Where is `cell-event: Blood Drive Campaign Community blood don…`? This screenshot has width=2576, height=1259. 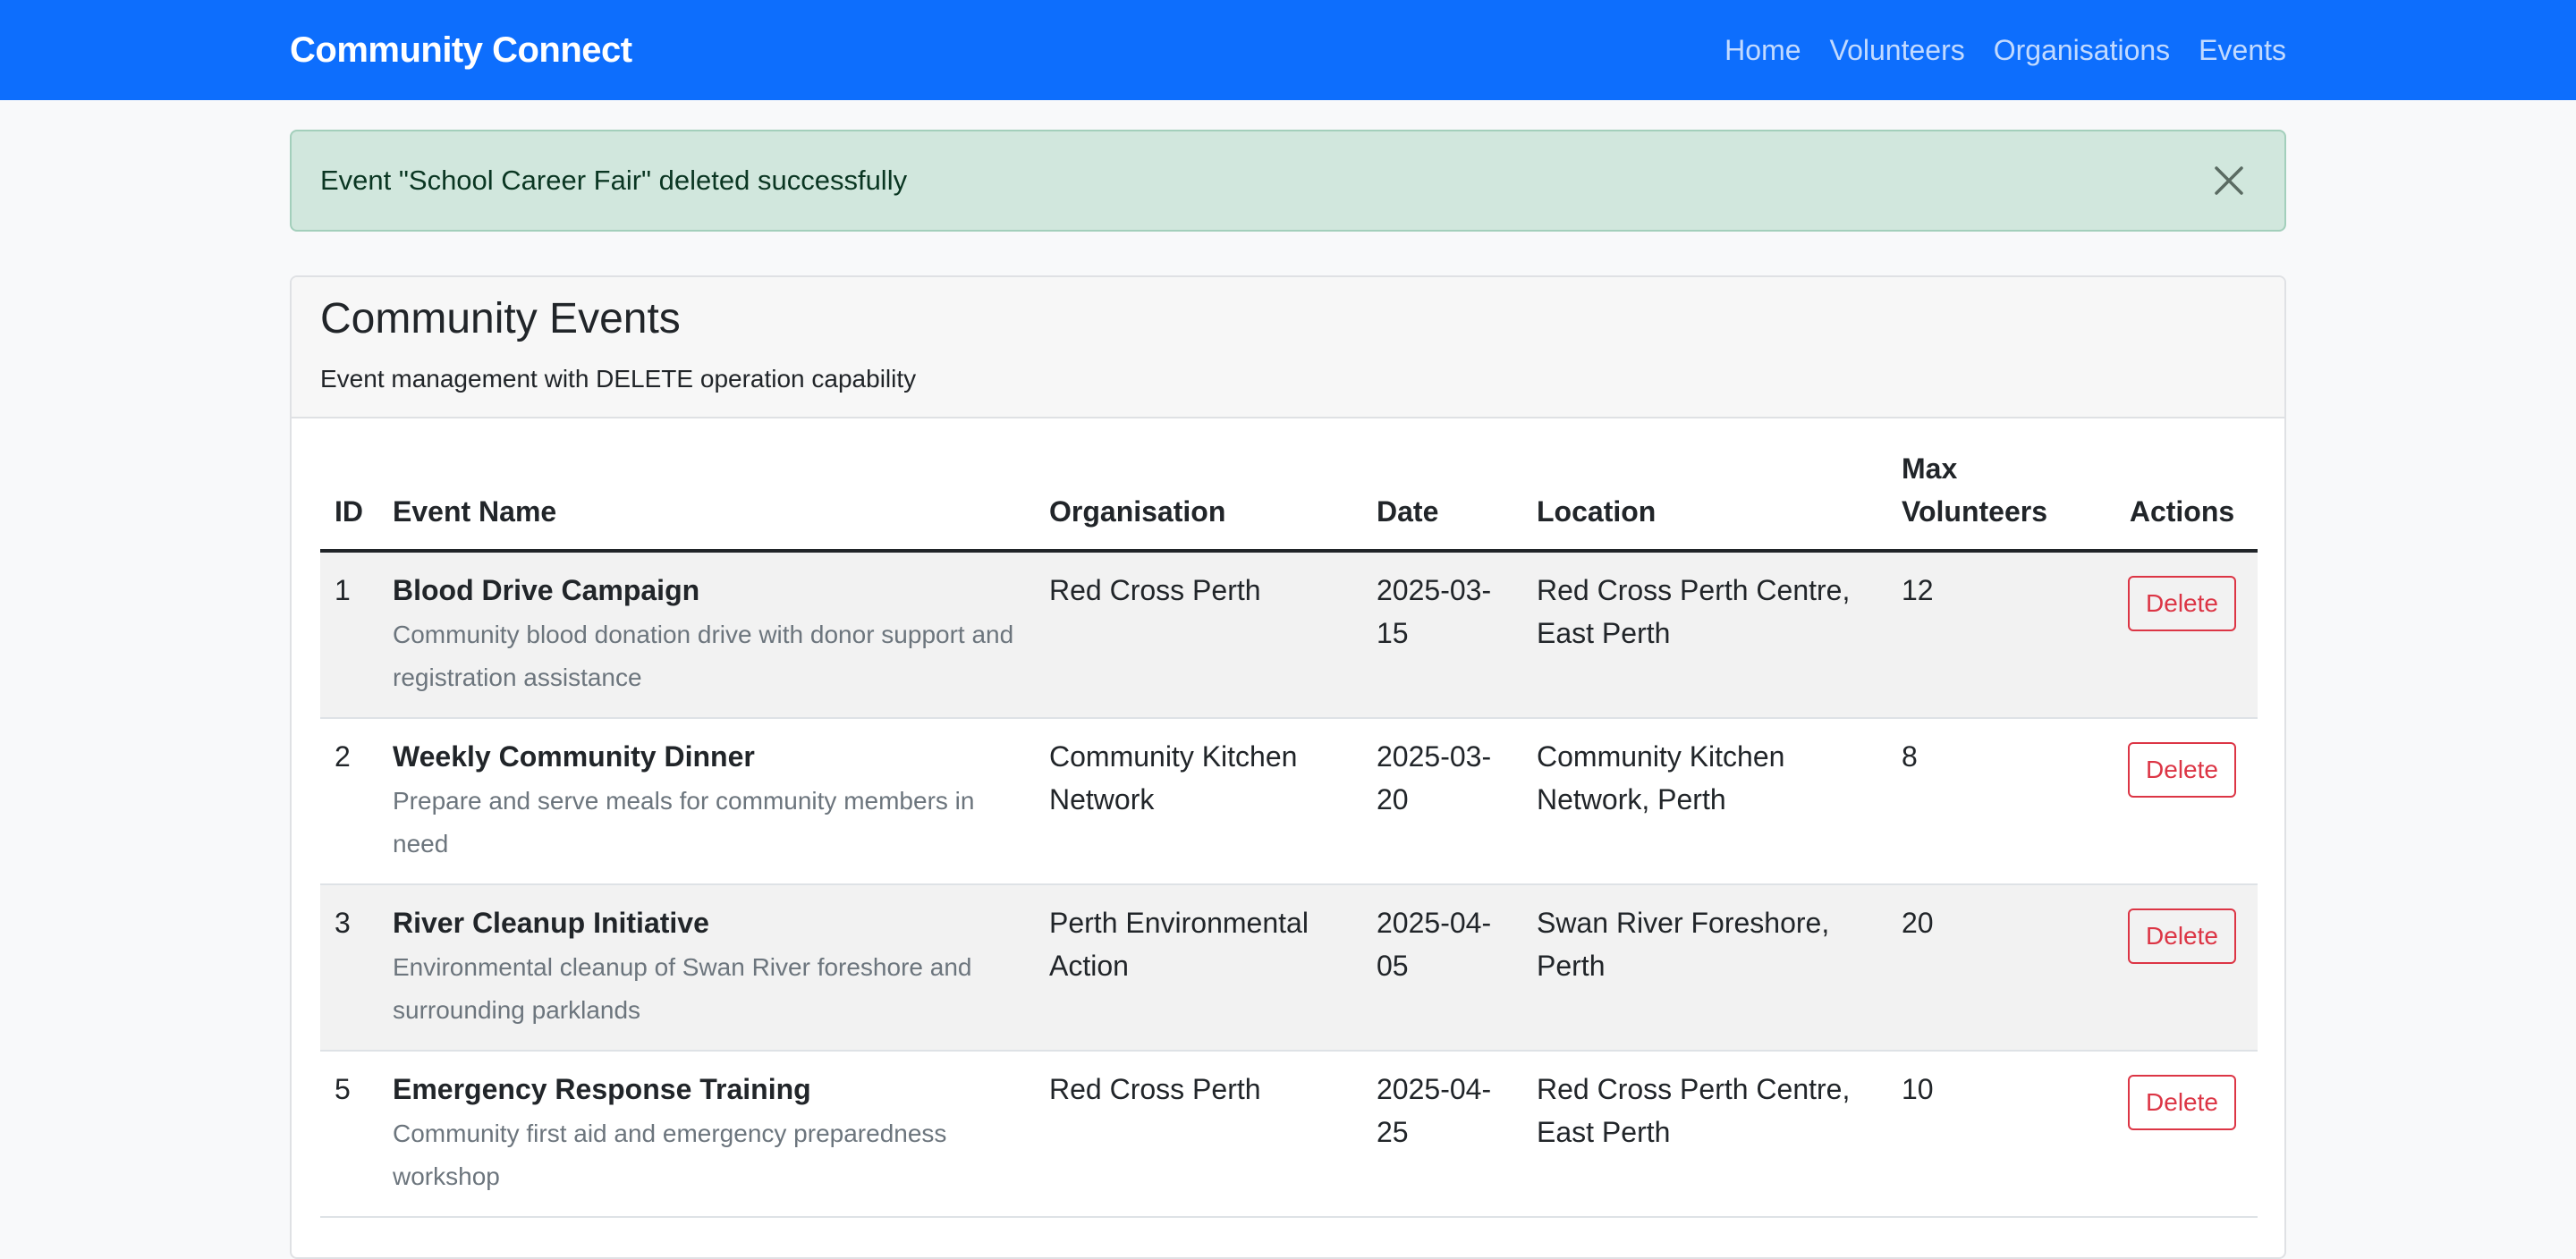 cell-event: Blood Drive Campaign Community blood don… is located at coordinates (706, 635).